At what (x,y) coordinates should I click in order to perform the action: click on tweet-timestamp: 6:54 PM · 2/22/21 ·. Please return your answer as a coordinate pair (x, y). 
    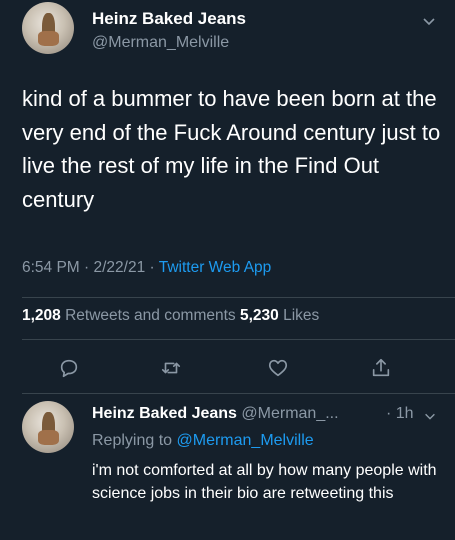
    Looking at the image, I should click on (90, 267).